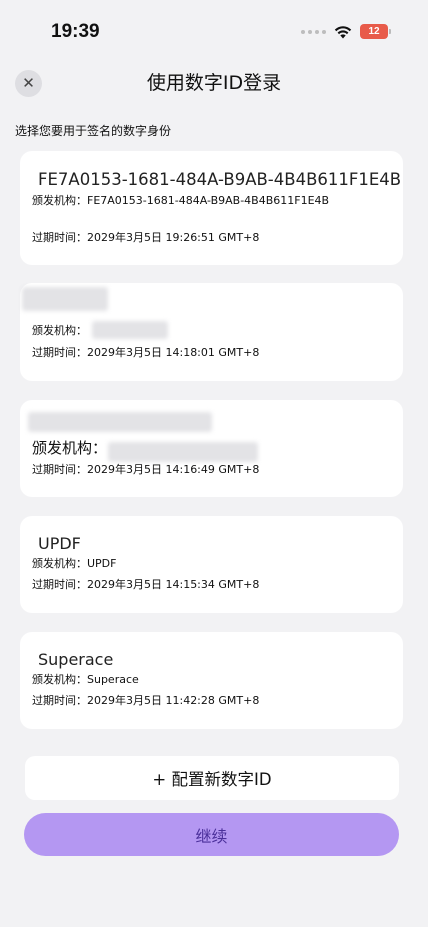 Image resolution: width=428 pixels, height=927 pixels. I want to click on digital-id-name: Superace, so click(76, 659).